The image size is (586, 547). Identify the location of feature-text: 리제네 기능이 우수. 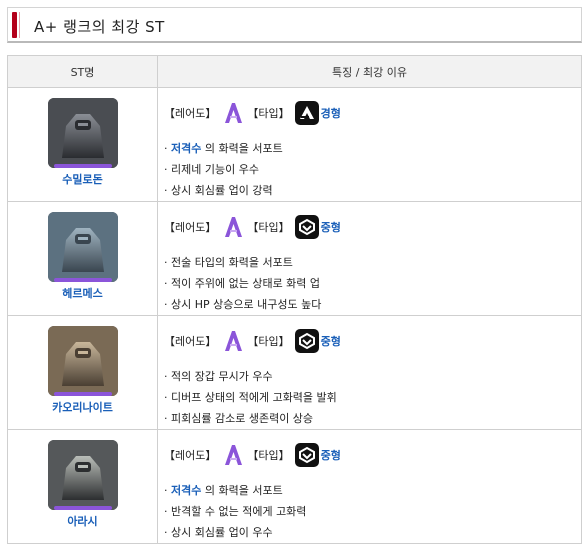
(215, 169).